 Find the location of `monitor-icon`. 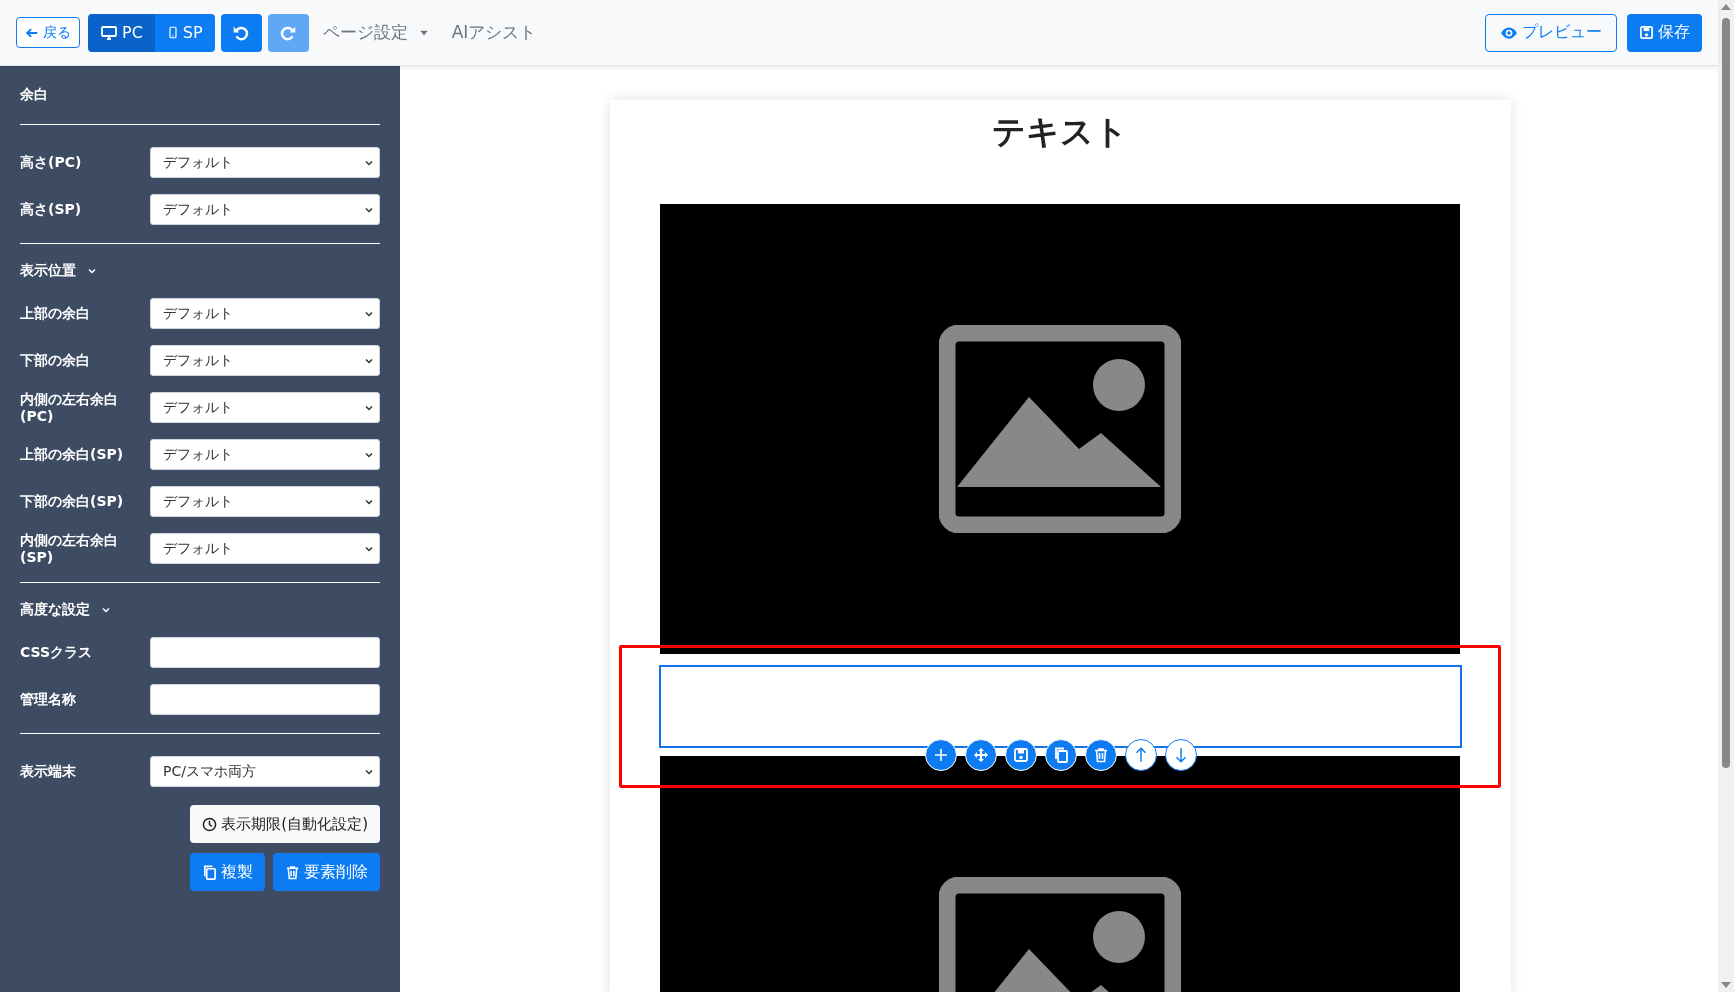

monitor-icon is located at coordinates (109, 32).